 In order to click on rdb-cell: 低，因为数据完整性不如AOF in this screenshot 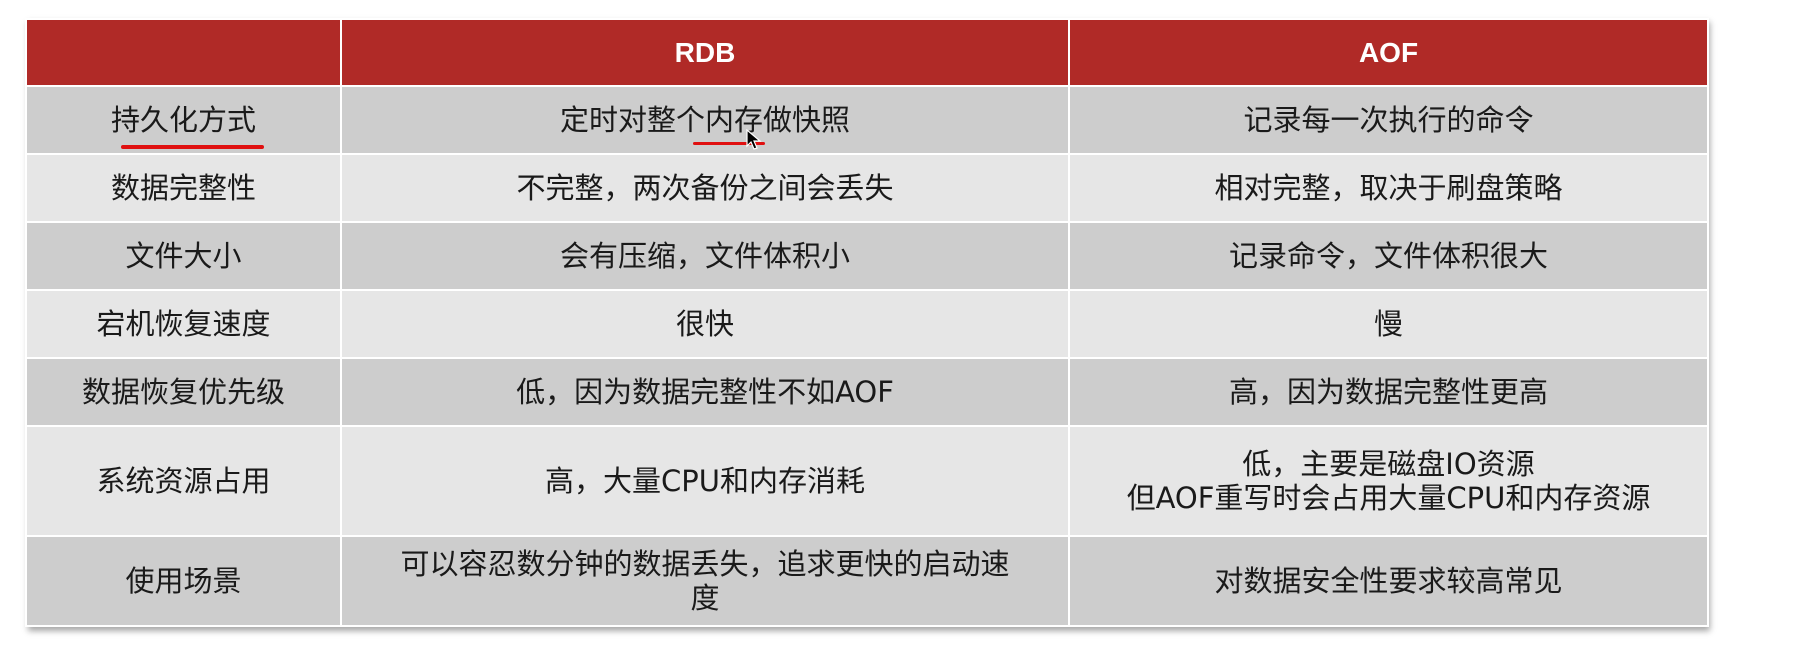, I will do `click(705, 392)`.